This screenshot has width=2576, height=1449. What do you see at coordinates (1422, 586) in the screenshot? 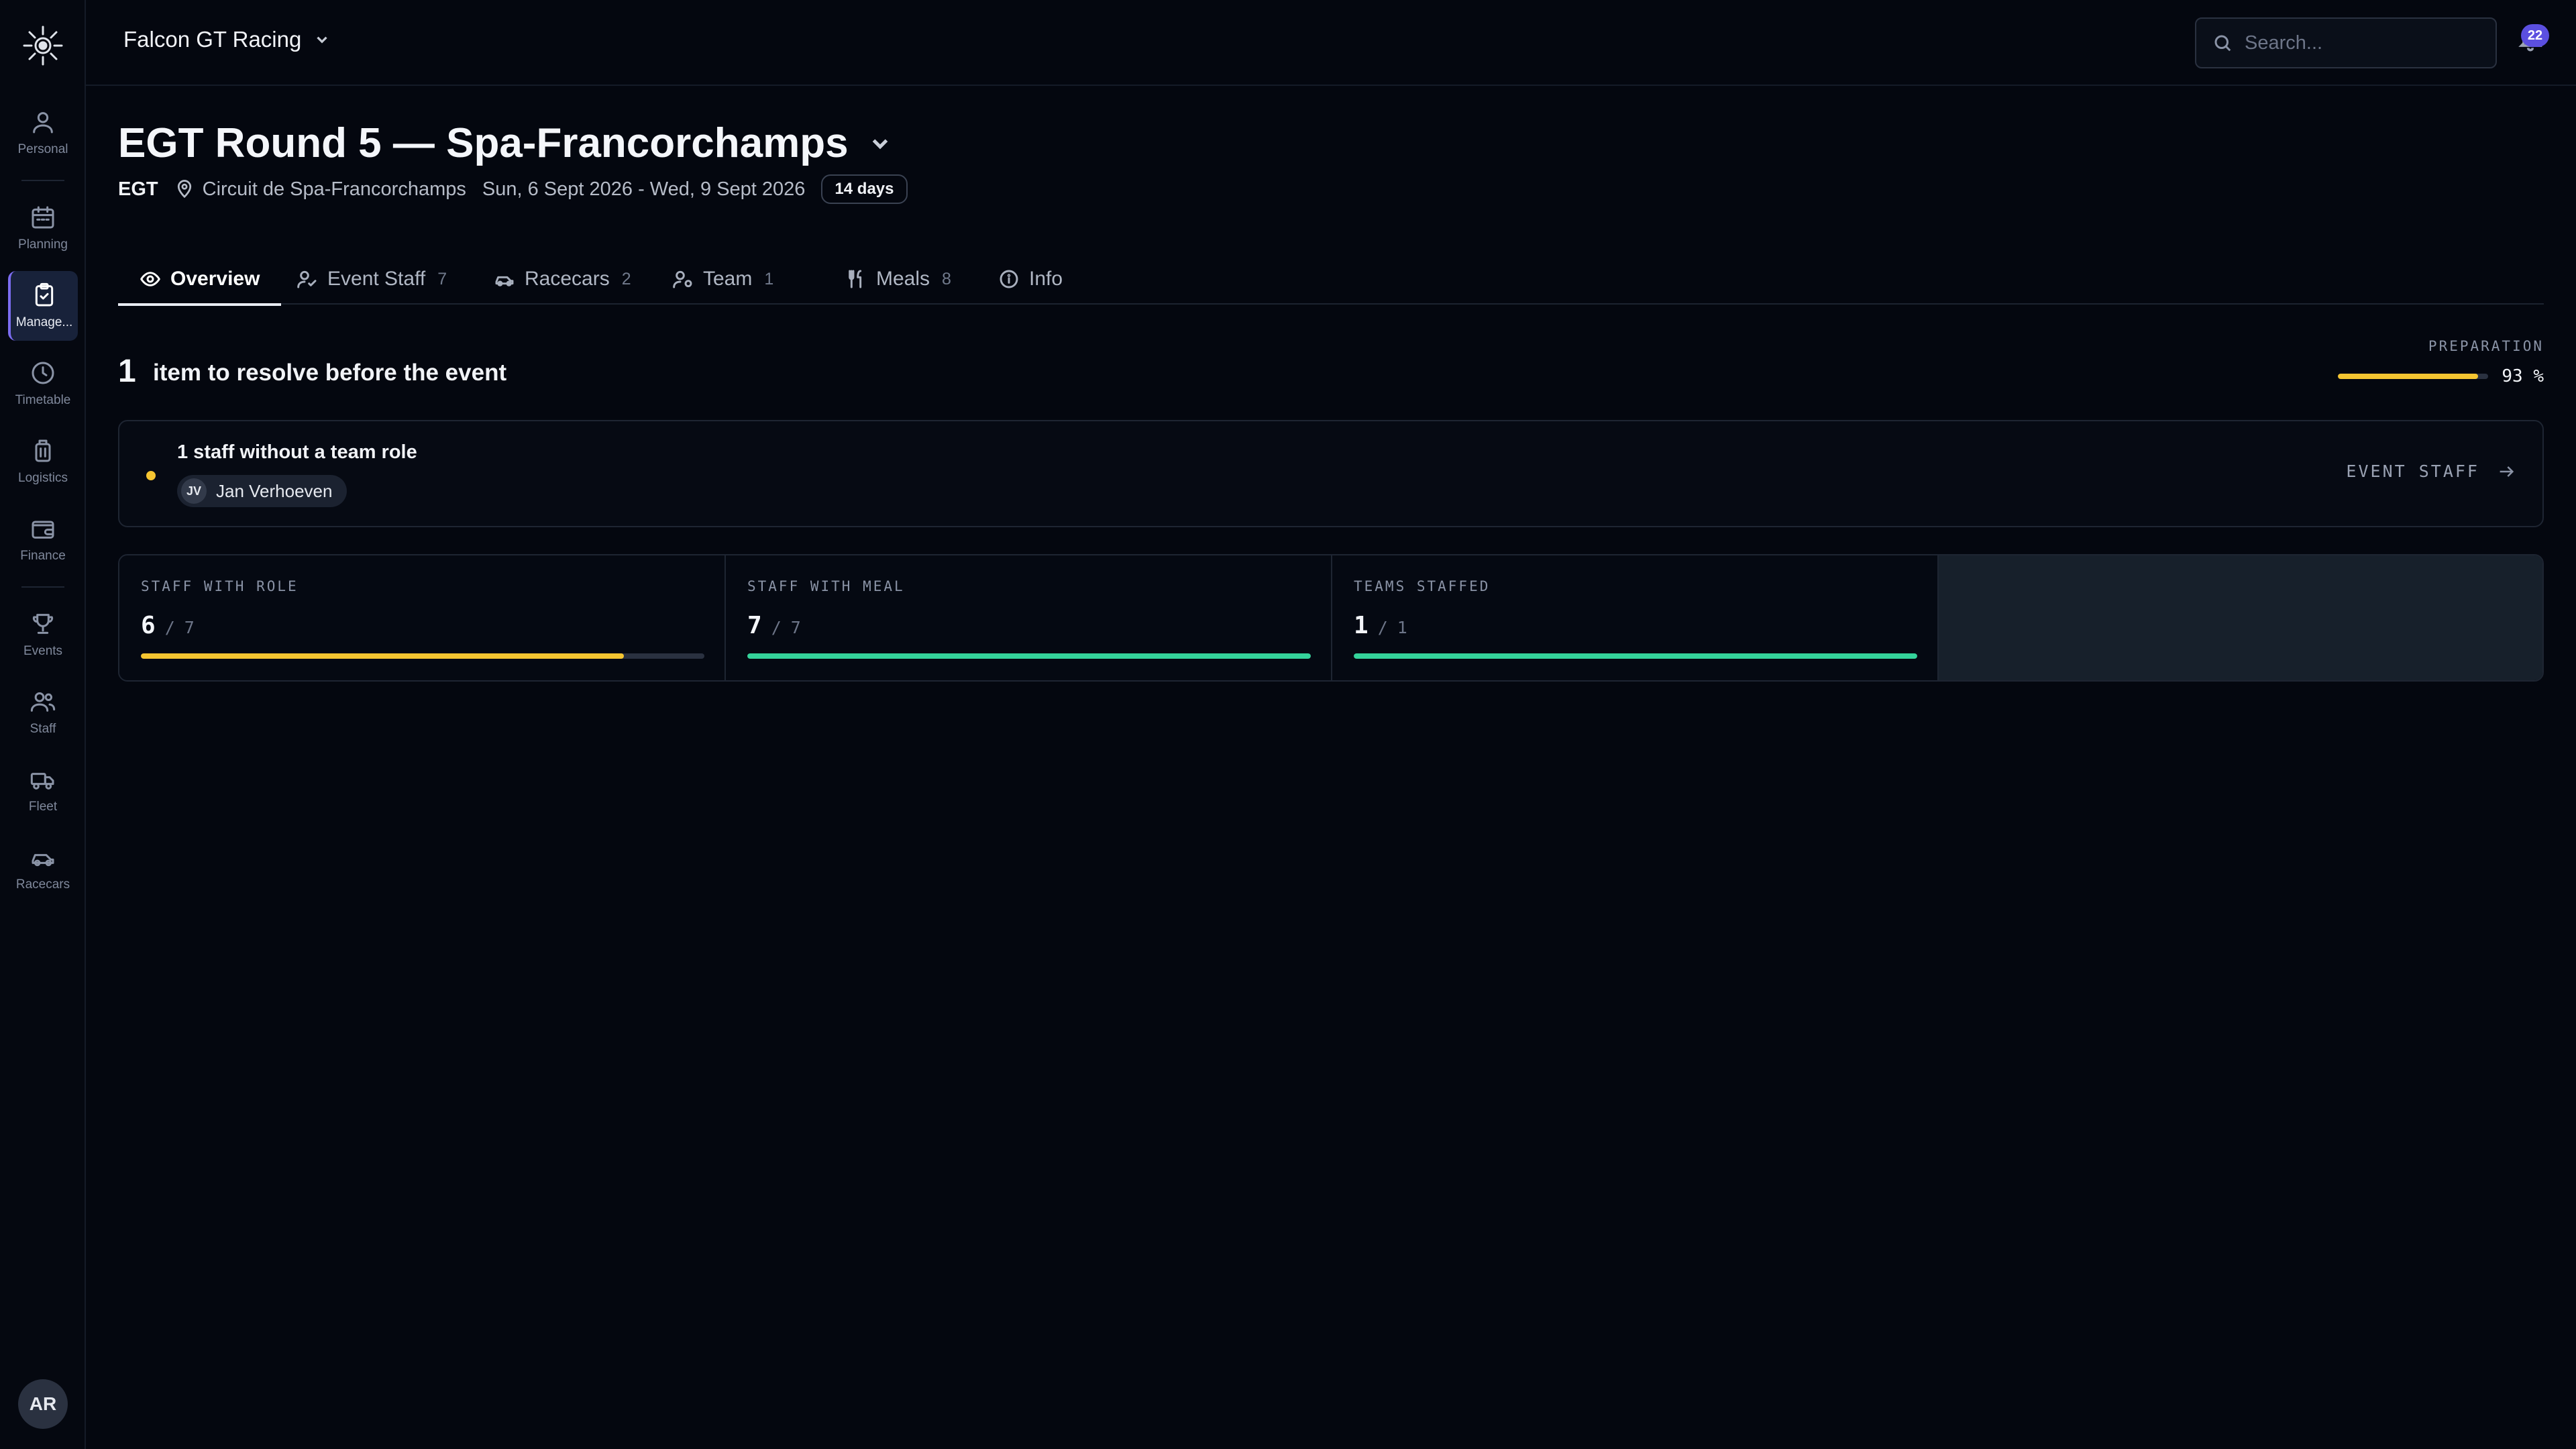
I see `stat-label: TEAMS STAFFED` at bounding box center [1422, 586].